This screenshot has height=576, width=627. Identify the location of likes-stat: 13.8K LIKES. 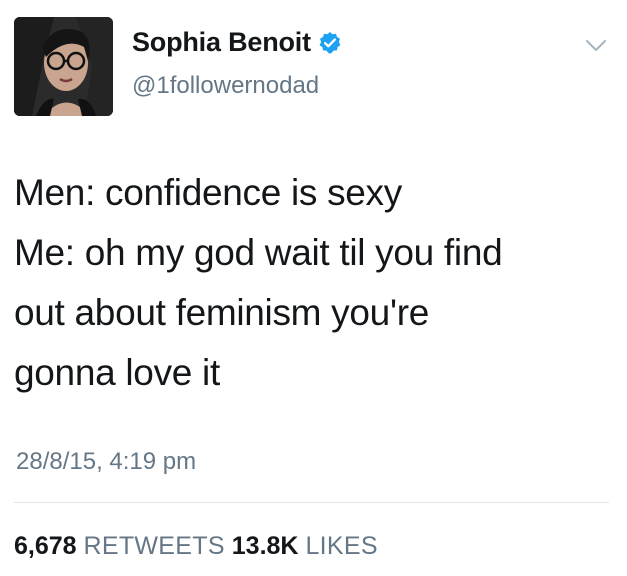
(305, 546).